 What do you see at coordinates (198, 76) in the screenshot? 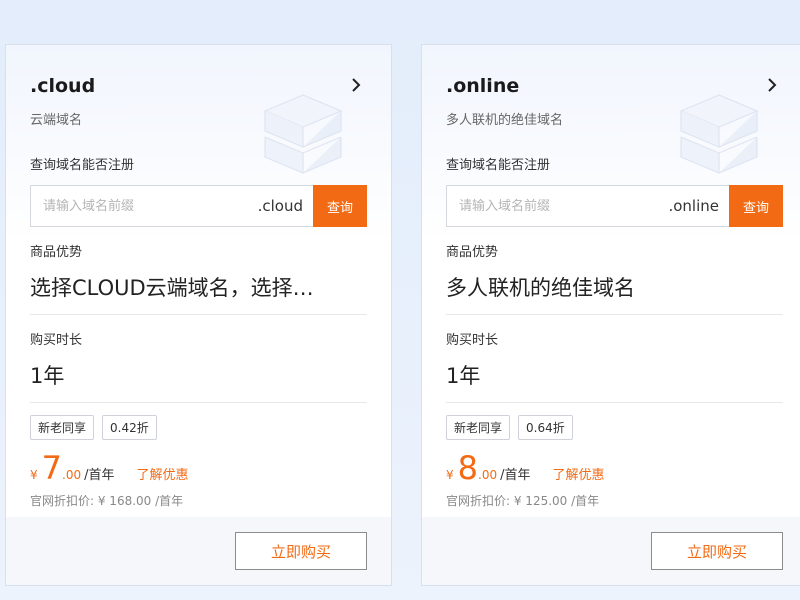
I see `card-header: .cloud` at bounding box center [198, 76].